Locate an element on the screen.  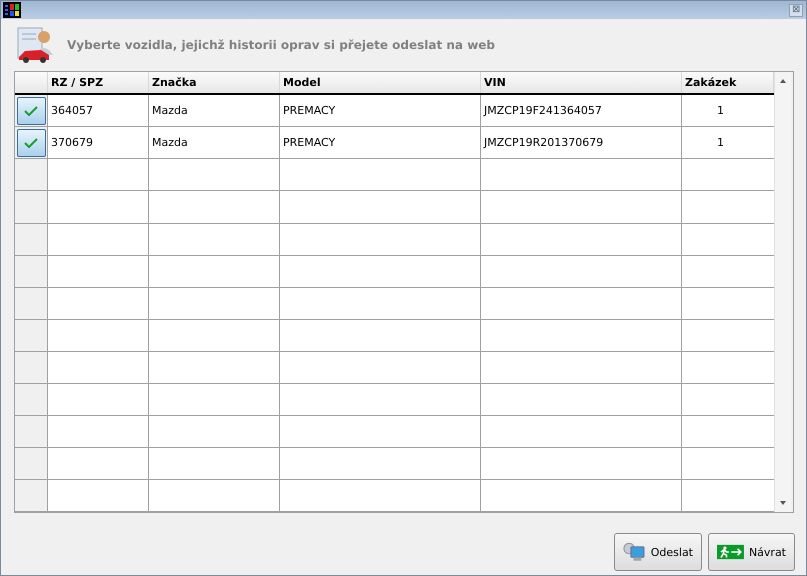
table-cell: JMZCP19R201370679 is located at coordinates (581, 142).